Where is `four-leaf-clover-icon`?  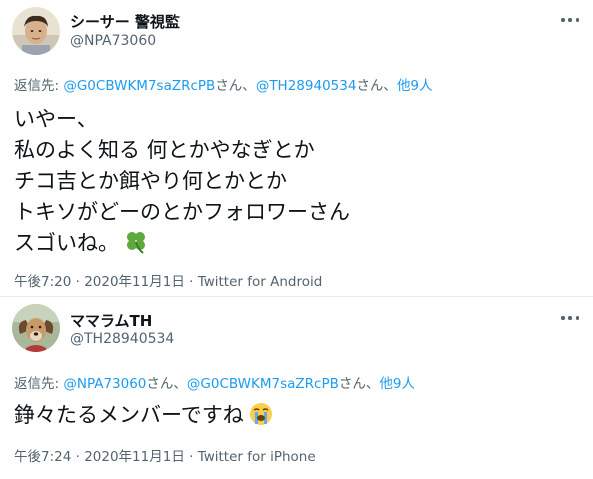 four-leaf-clover-icon is located at coordinates (136, 243).